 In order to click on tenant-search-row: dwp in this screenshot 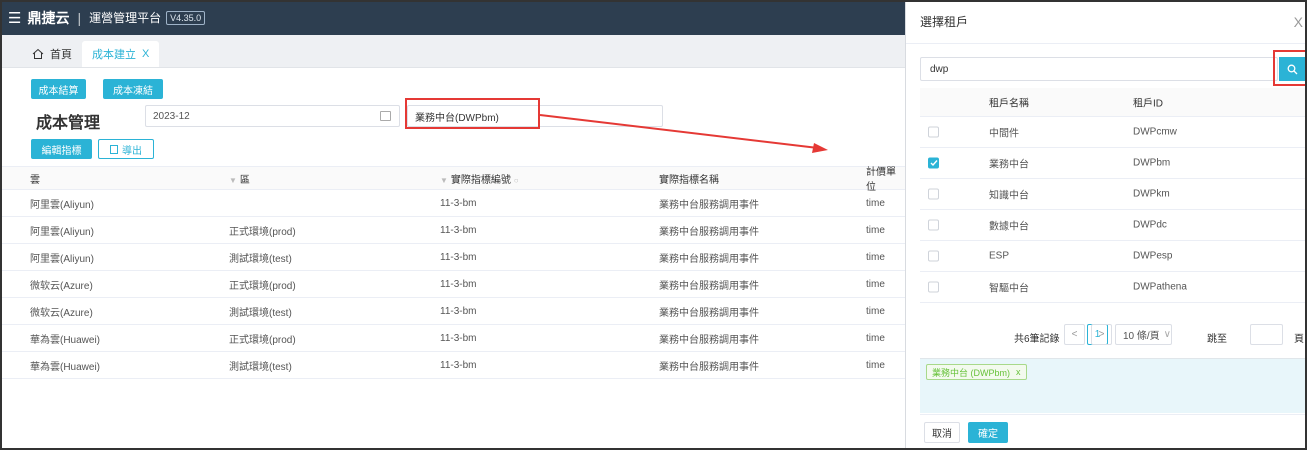, I will do `click(1112, 69)`.